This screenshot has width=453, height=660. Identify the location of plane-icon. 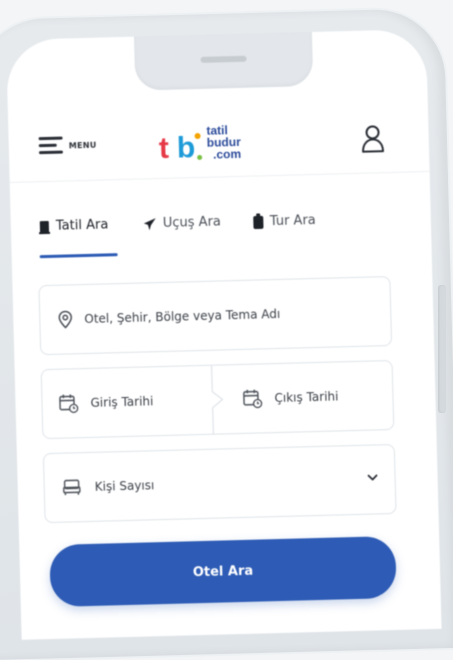
(150, 224).